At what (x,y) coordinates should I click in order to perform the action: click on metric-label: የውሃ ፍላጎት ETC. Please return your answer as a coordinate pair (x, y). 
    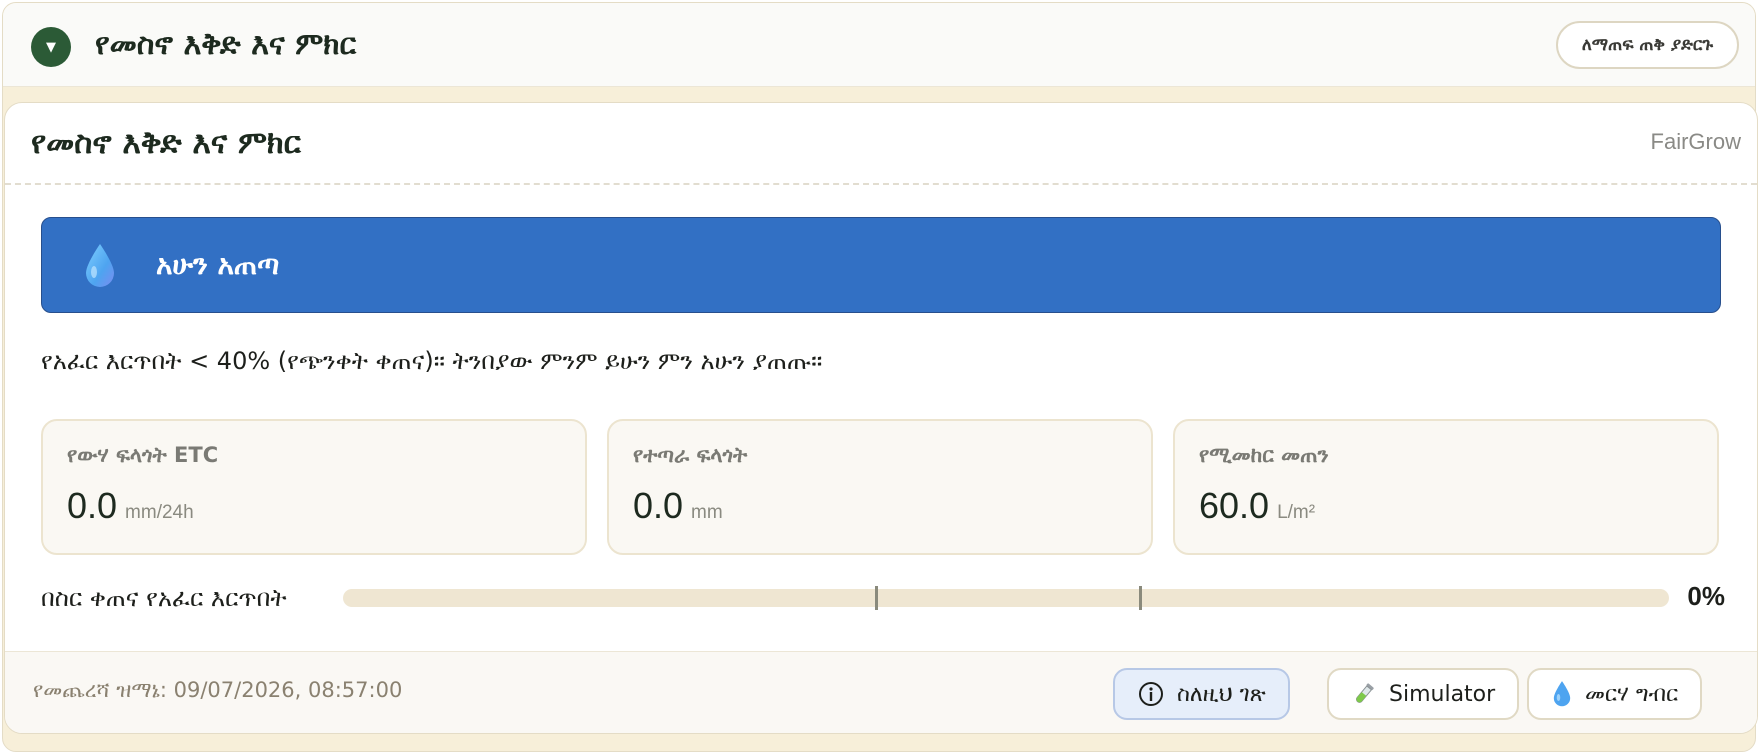
    Looking at the image, I should click on (143, 455).